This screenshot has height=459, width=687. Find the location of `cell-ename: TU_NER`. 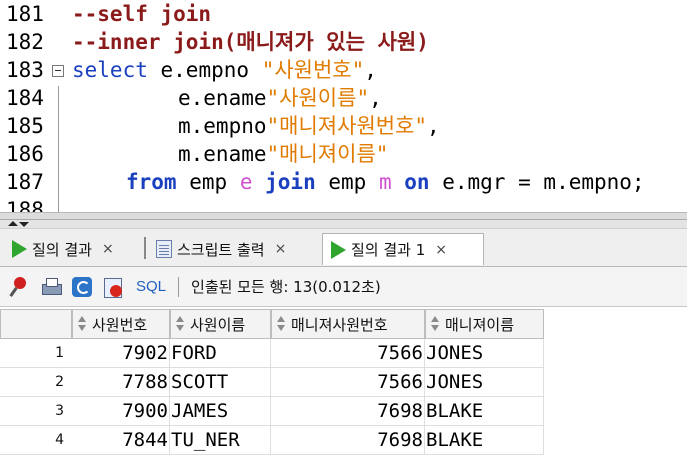

cell-ename: TU_NER is located at coordinates (220, 440).